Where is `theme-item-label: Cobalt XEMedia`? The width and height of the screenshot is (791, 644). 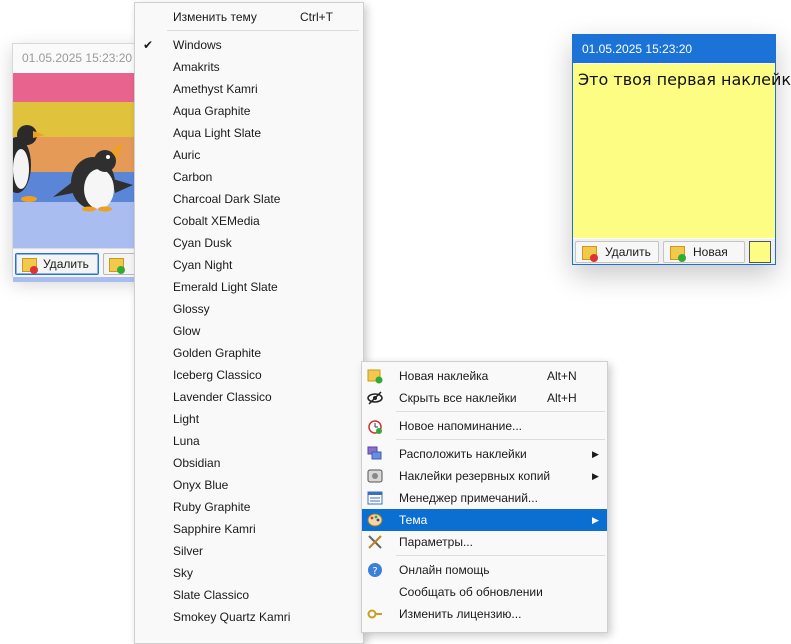 theme-item-label: Cobalt XEMedia is located at coordinates (216, 221).